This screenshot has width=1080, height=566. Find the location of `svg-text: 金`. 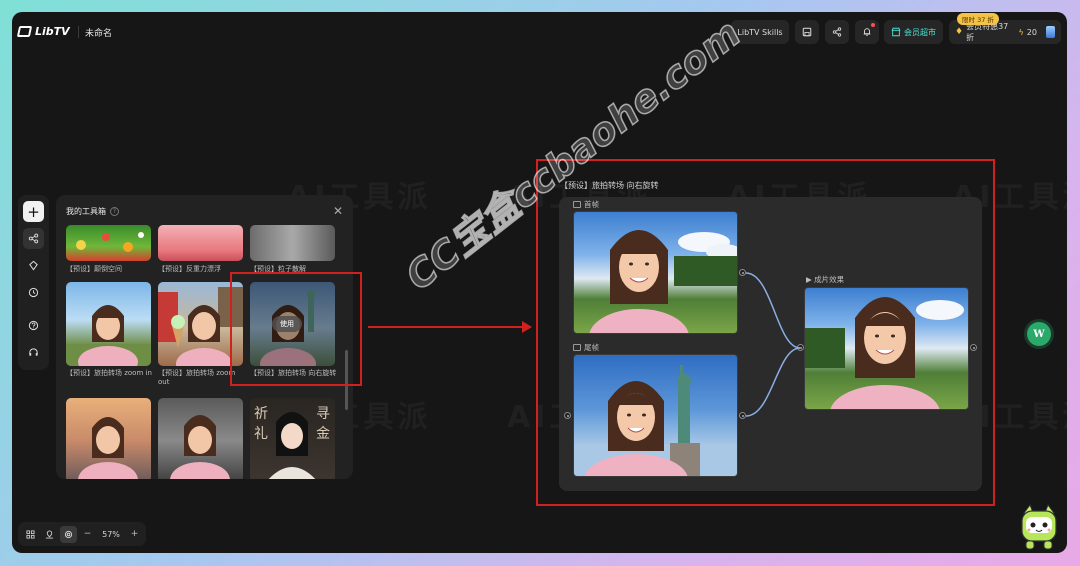

svg-text: 金 is located at coordinates (323, 434).